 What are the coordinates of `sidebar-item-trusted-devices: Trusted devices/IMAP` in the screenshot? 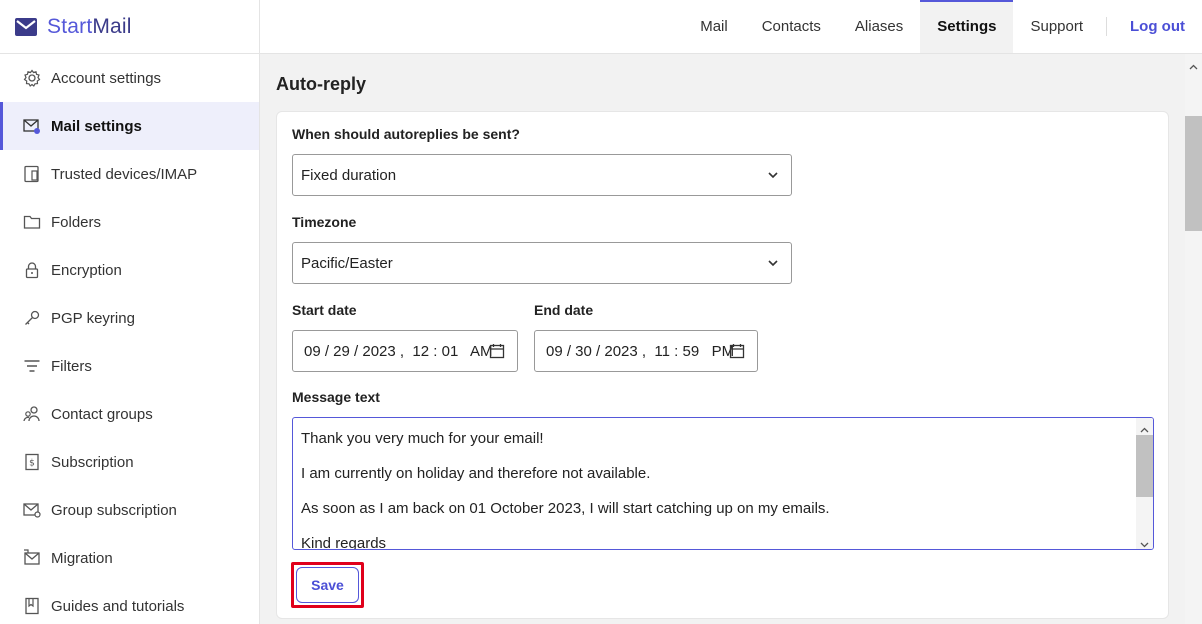 It's located at (129, 174).